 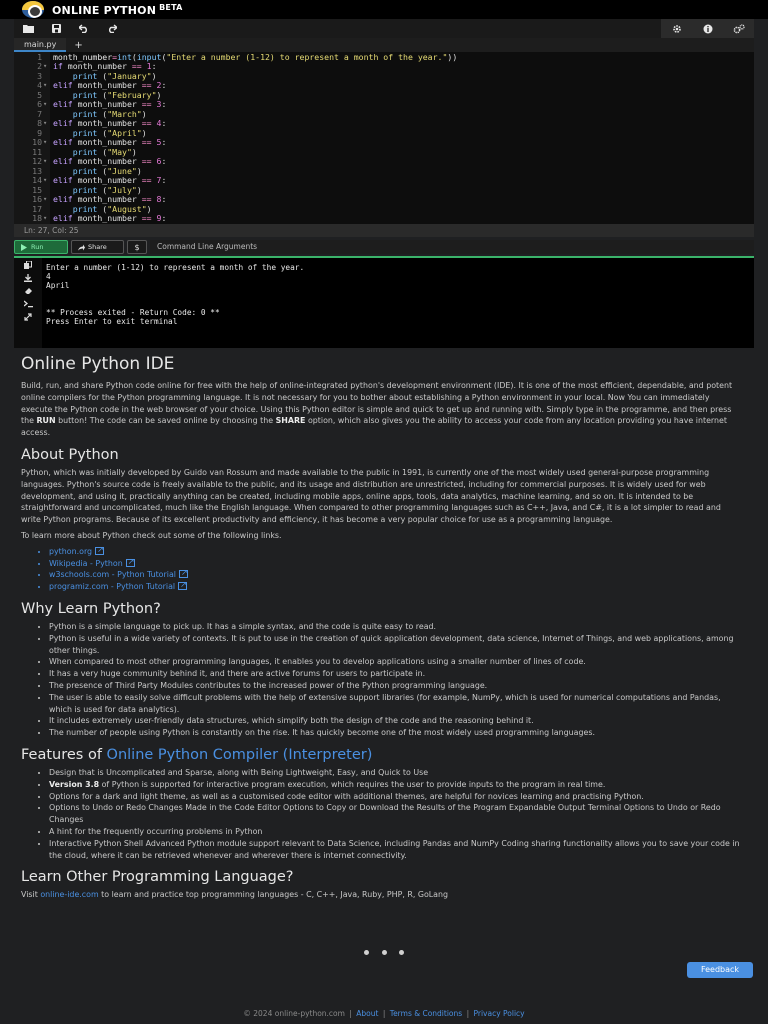 What do you see at coordinates (28, 28) in the screenshot?
I see `folder-open-icon` at bounding box center [28, 28].